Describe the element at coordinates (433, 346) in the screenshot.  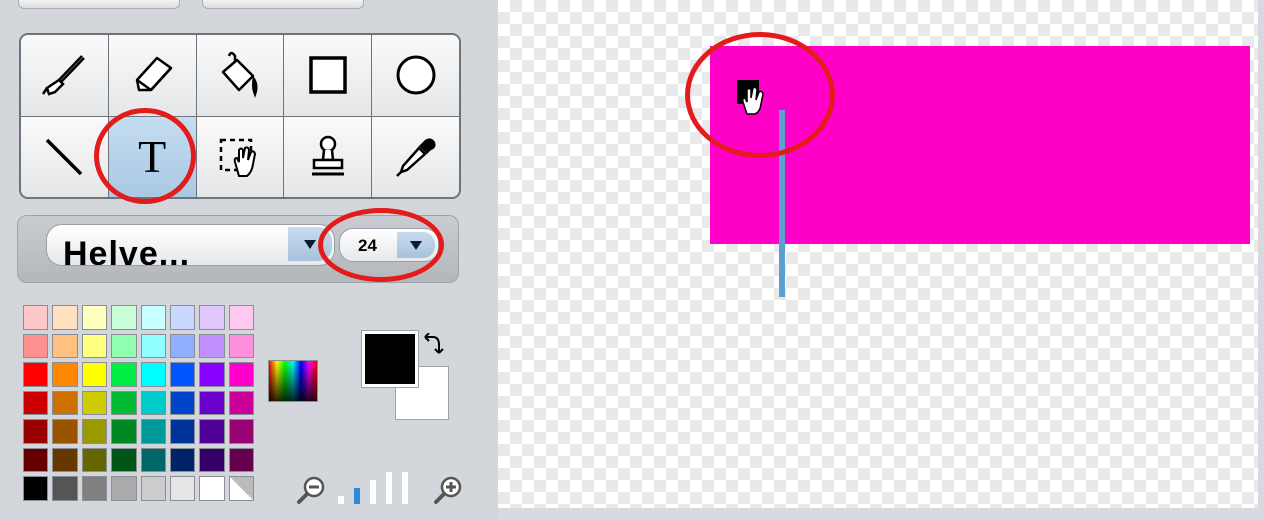
I see `swap-colors-icon` at that location.